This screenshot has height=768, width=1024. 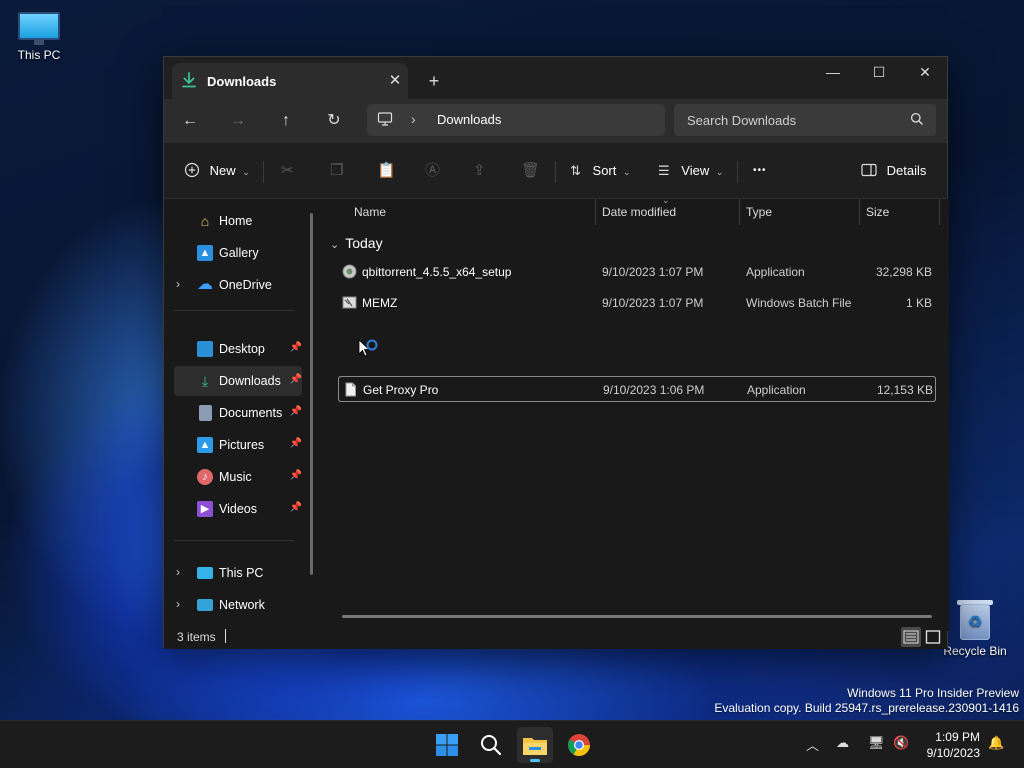 I want to click on up-button: ↑, so click(x=286, y=121).